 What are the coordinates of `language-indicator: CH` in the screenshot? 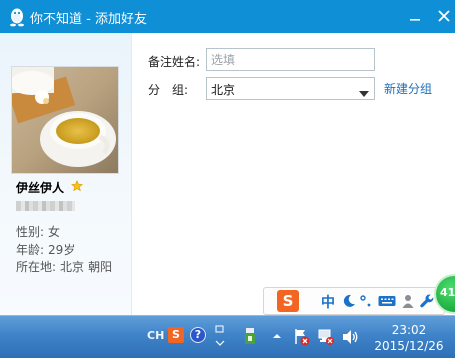 It's located at (155, 335).